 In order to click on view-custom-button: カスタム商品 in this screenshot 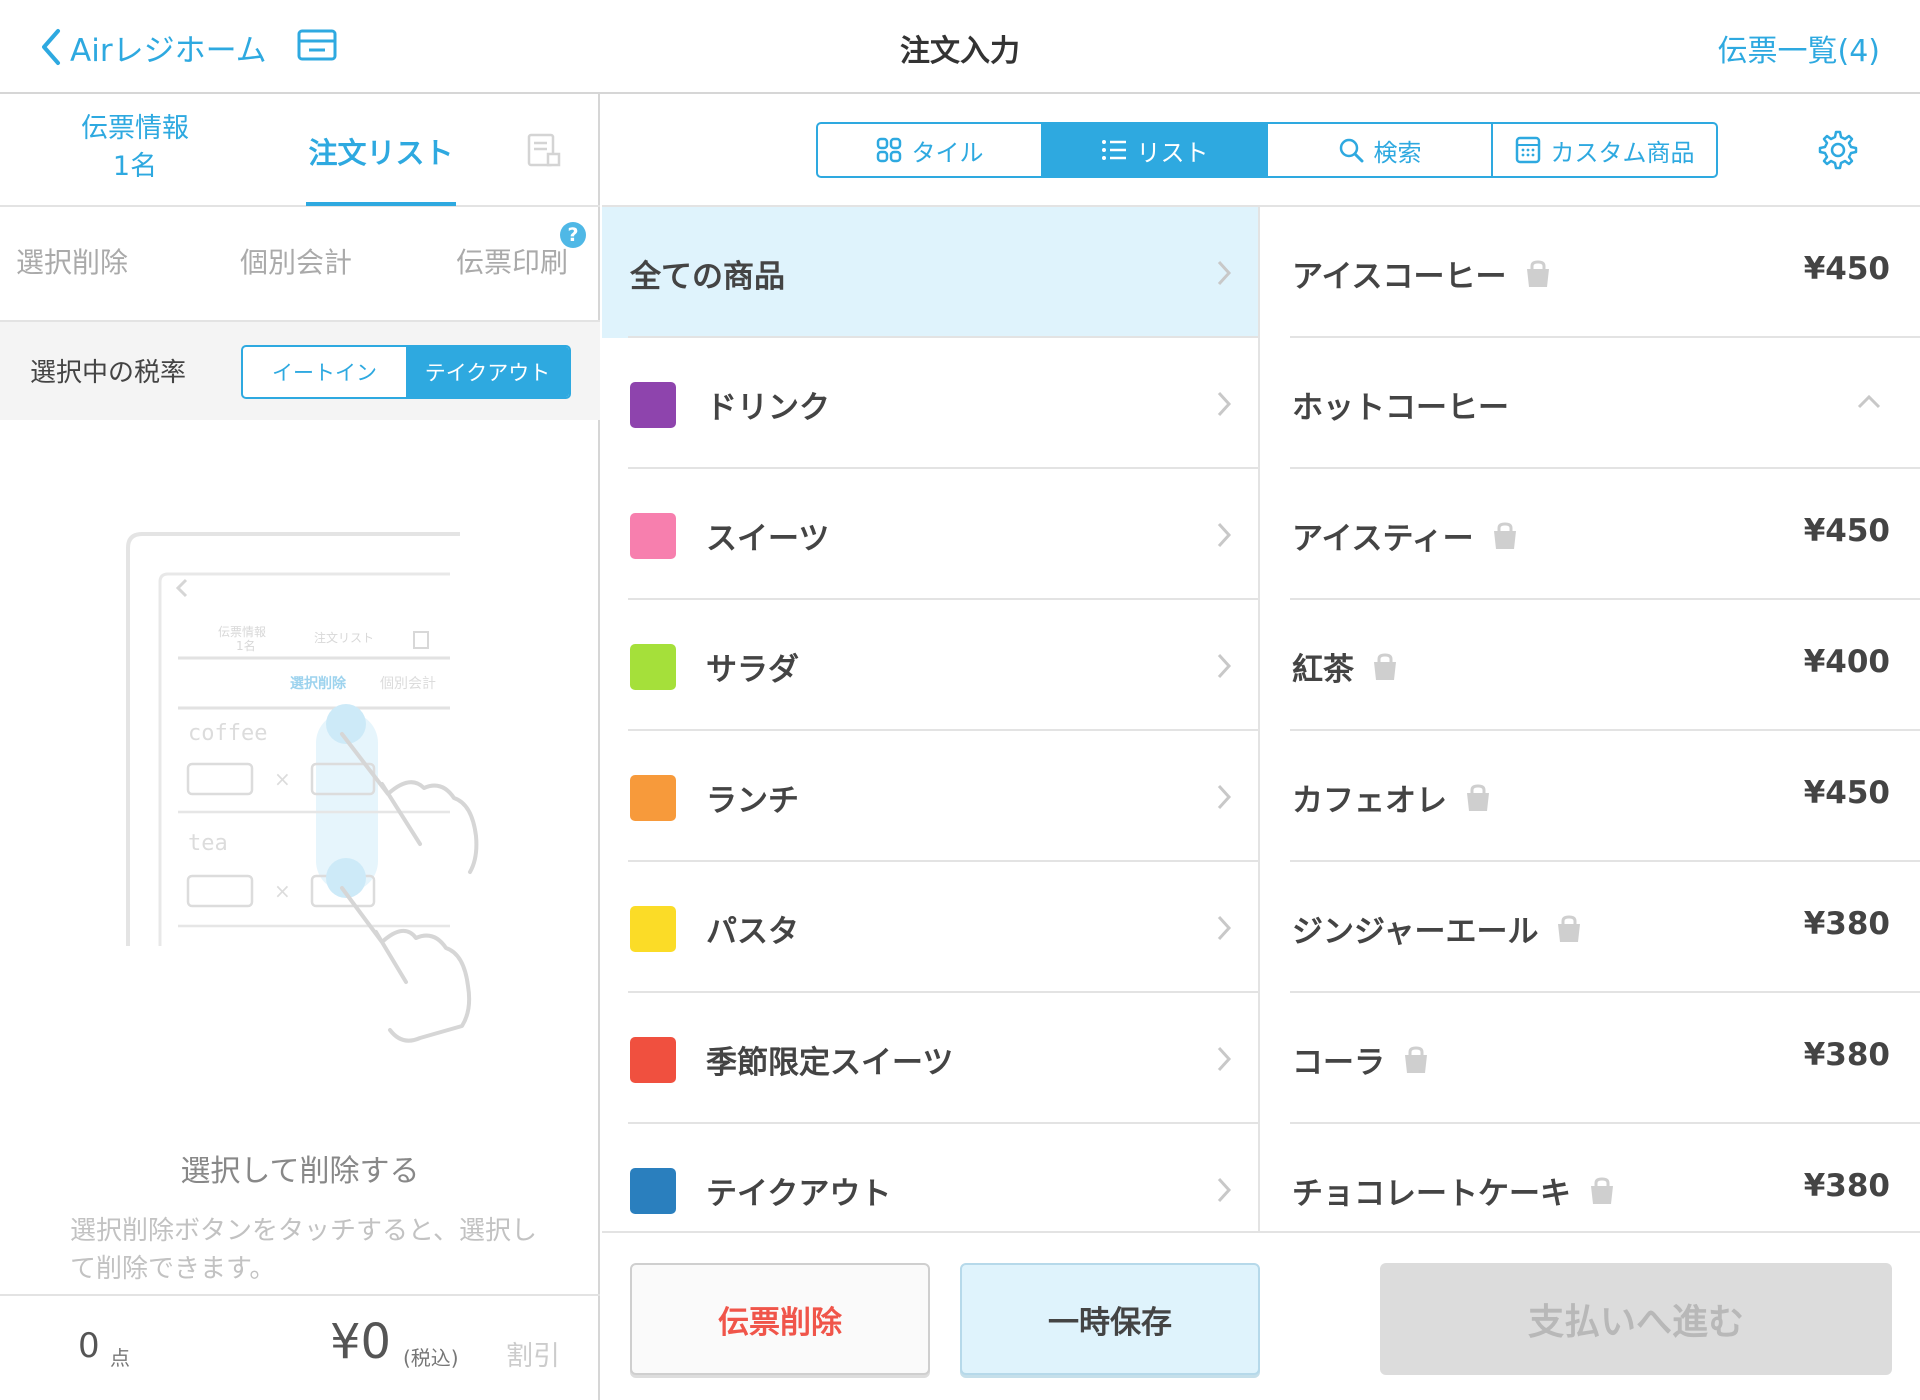, I will do `click(1604, 150)`.